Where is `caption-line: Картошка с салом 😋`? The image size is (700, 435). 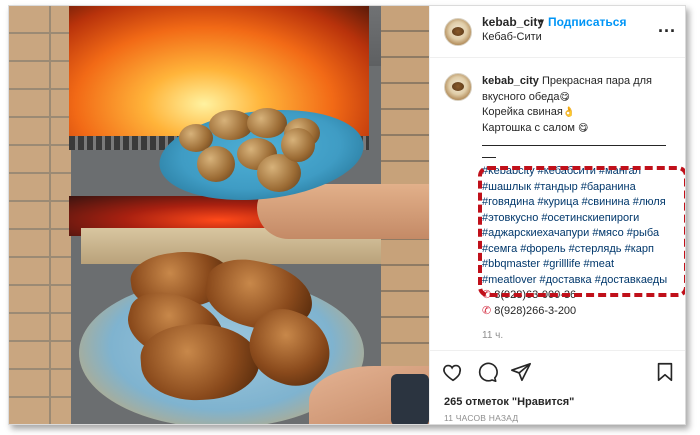 caption-line: Картошка с салом 😋 is located at coordinates (580, 129).